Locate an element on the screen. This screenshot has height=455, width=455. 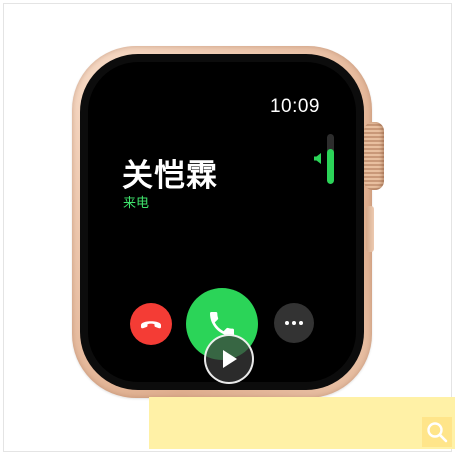
search-button is located at coordinates (437, 432).